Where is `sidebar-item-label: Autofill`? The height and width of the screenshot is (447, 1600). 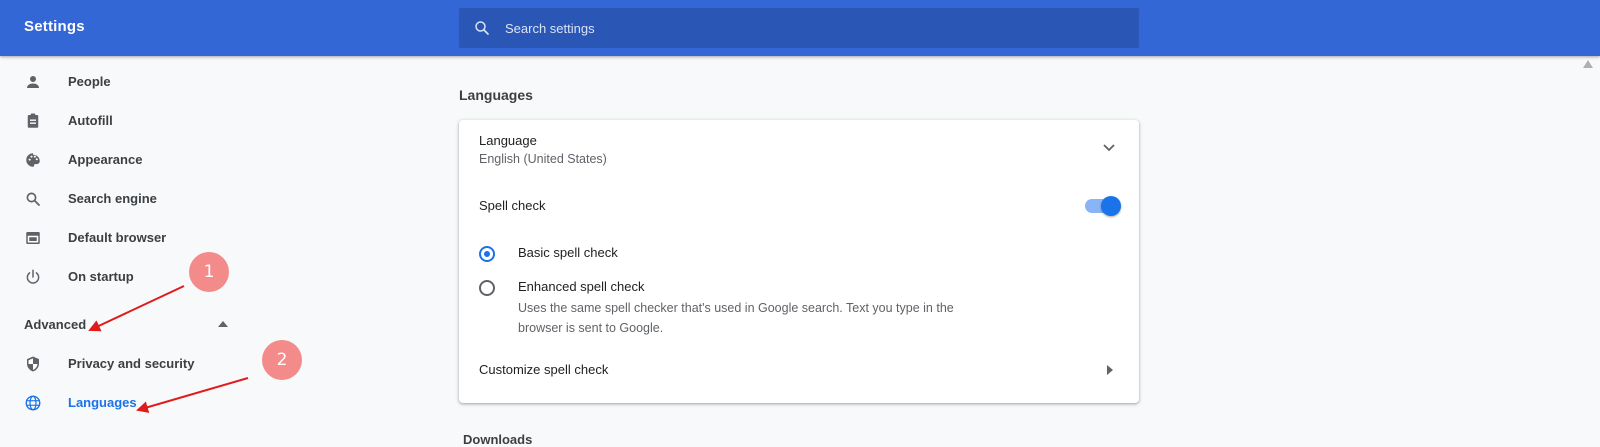 sidebar-item-label: Autofill is located at coordinates (90, 120).